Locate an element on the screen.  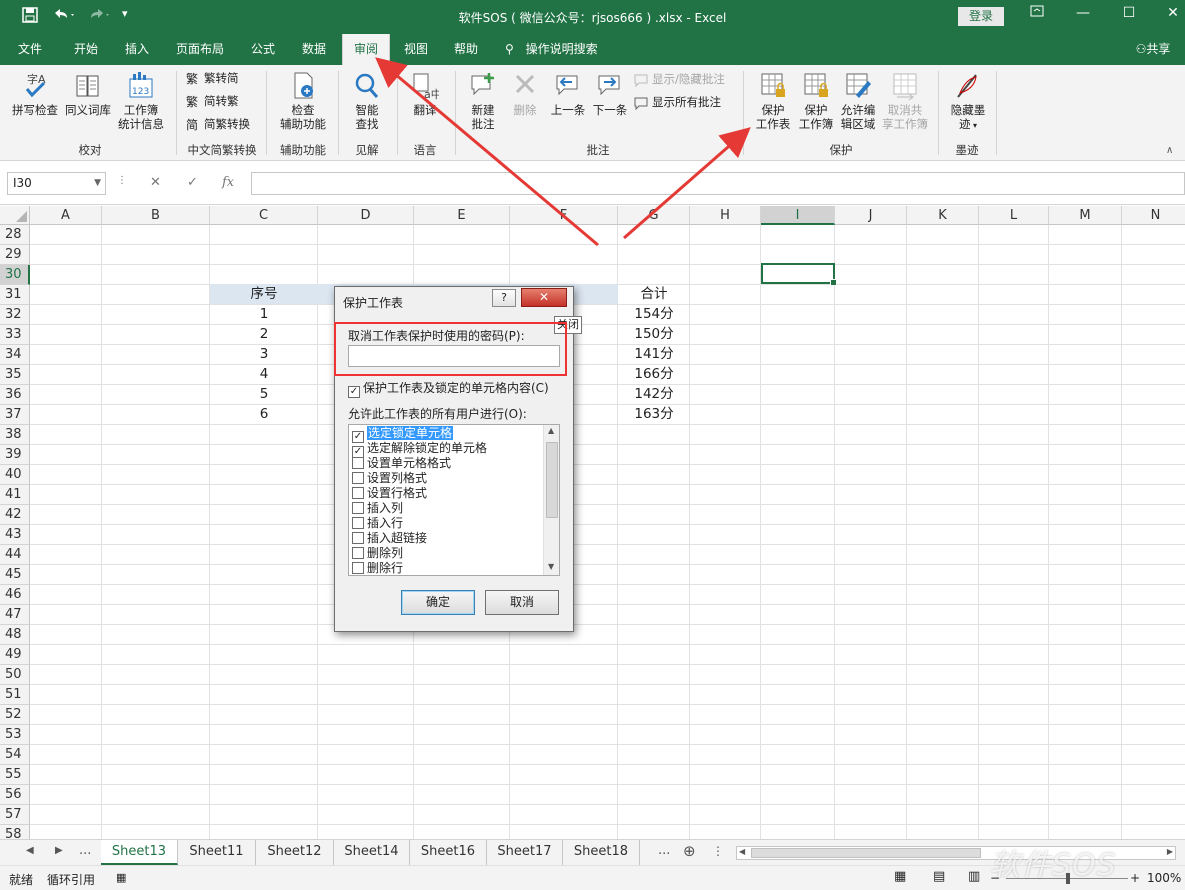
row-header: 29 is located at coordinates (15, 255).